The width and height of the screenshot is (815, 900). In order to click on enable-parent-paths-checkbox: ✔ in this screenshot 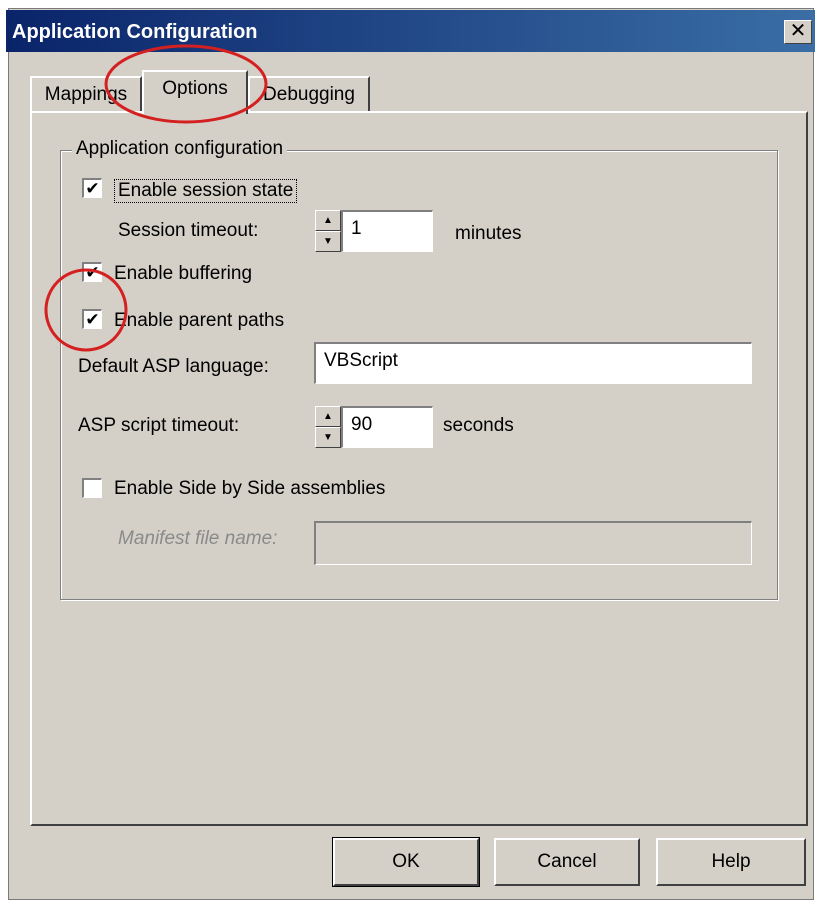, I will do `click(92, 319)`.